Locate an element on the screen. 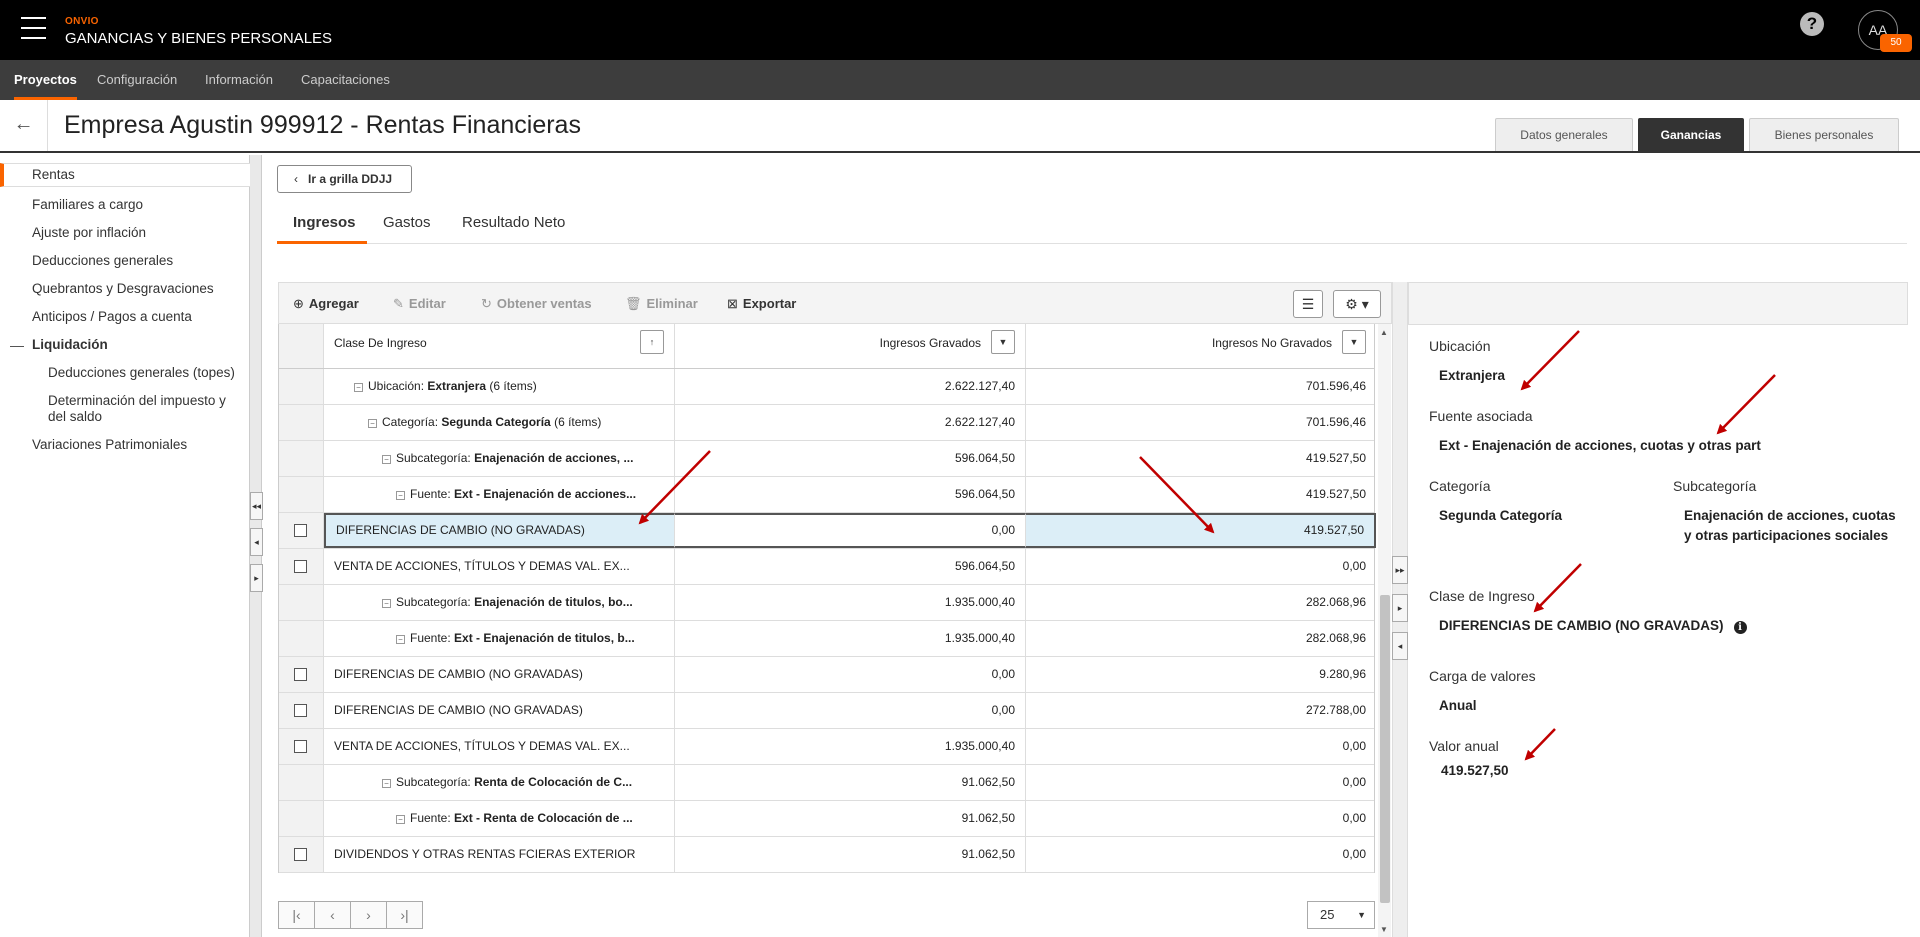  ingresos-no-gravados-cell: 9.280,96 is located at coordinates (1342, 674).